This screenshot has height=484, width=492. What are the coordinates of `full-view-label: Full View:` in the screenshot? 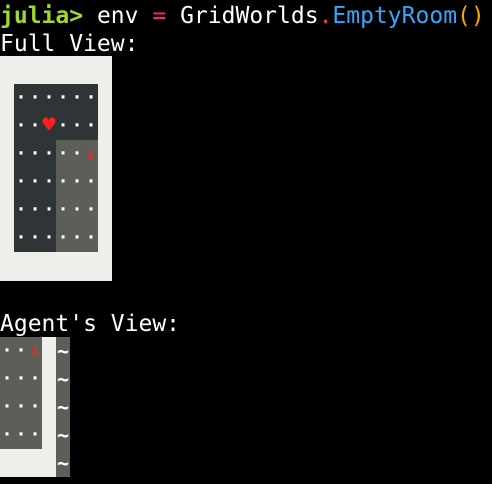 It's located at (69, 44).